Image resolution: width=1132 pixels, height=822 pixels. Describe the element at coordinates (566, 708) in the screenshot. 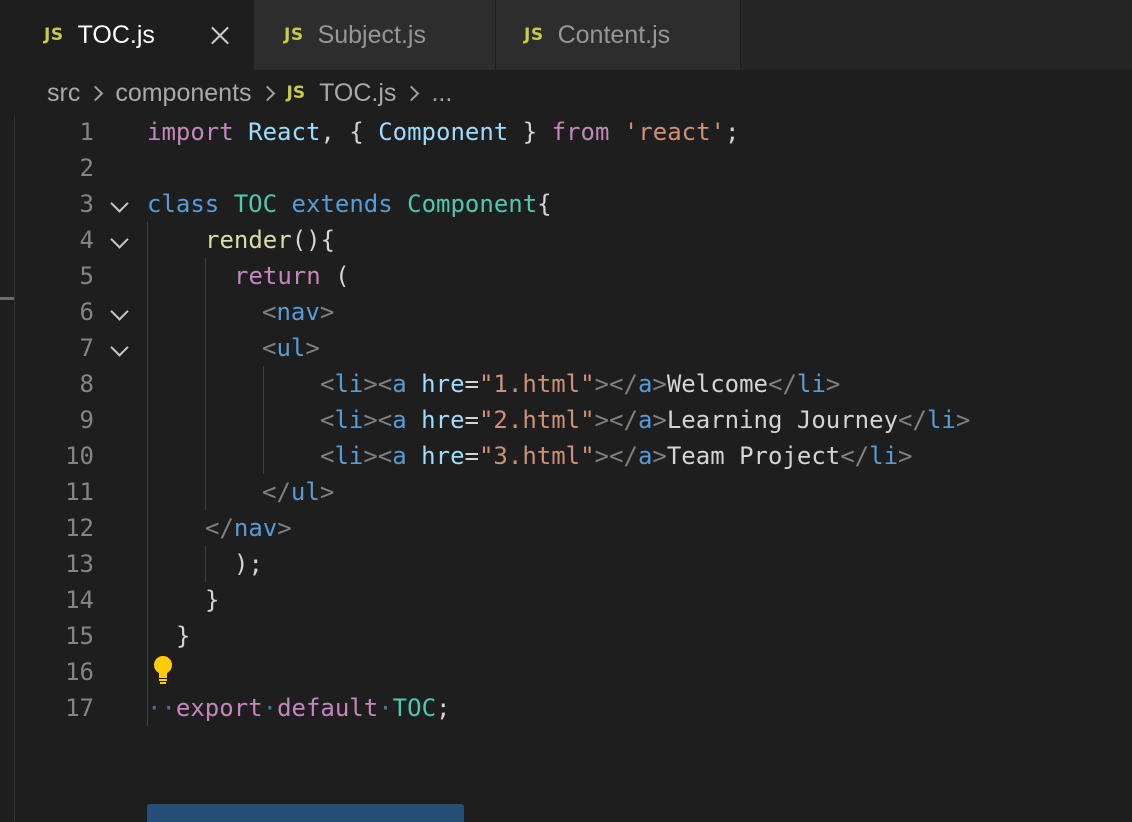

I see `code-line: 17 ··export·default·TOC;` at that location.